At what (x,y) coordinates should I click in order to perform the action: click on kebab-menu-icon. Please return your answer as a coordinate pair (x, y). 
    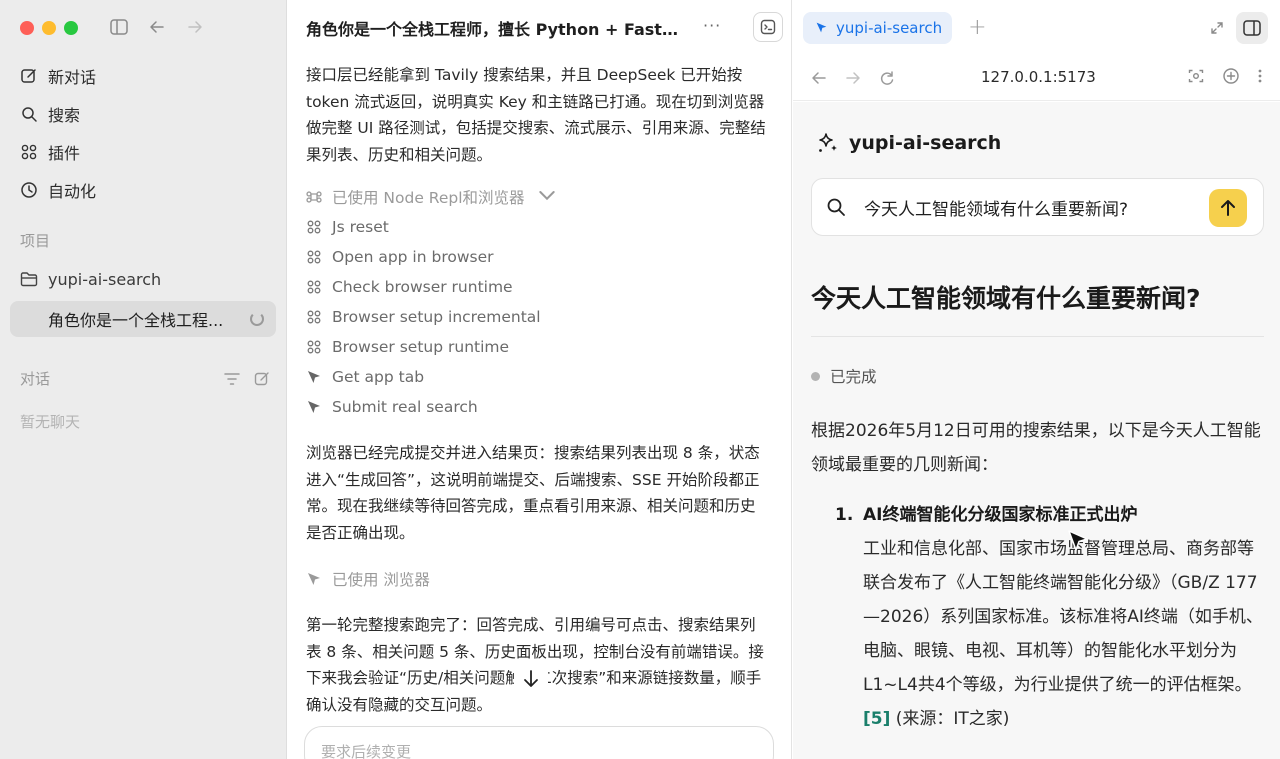
    Looking at the image, I should click on (1260, 76).